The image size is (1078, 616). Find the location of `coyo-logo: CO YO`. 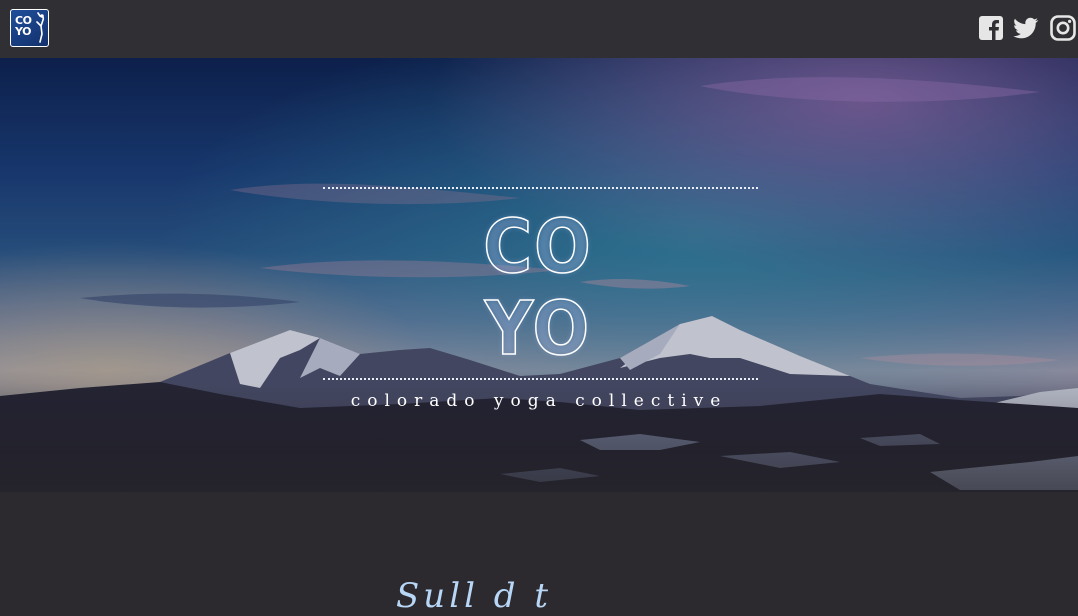

coyo-logo: CO YO is located at coordinates (29, 28).